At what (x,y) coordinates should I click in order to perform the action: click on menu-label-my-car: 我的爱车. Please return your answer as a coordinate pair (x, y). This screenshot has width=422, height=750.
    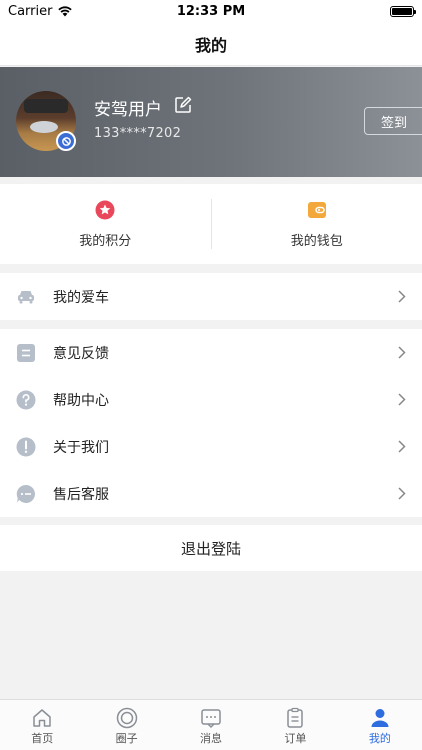
    Looking at the image, I should click on (81, 297).